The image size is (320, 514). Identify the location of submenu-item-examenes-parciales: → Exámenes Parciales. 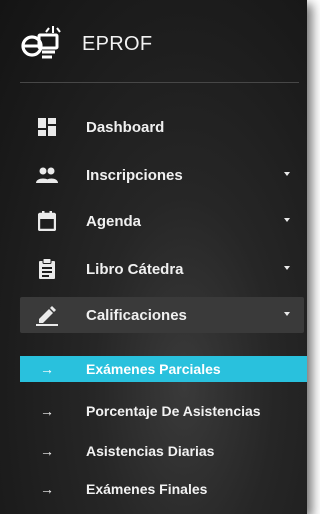
(163, 369).